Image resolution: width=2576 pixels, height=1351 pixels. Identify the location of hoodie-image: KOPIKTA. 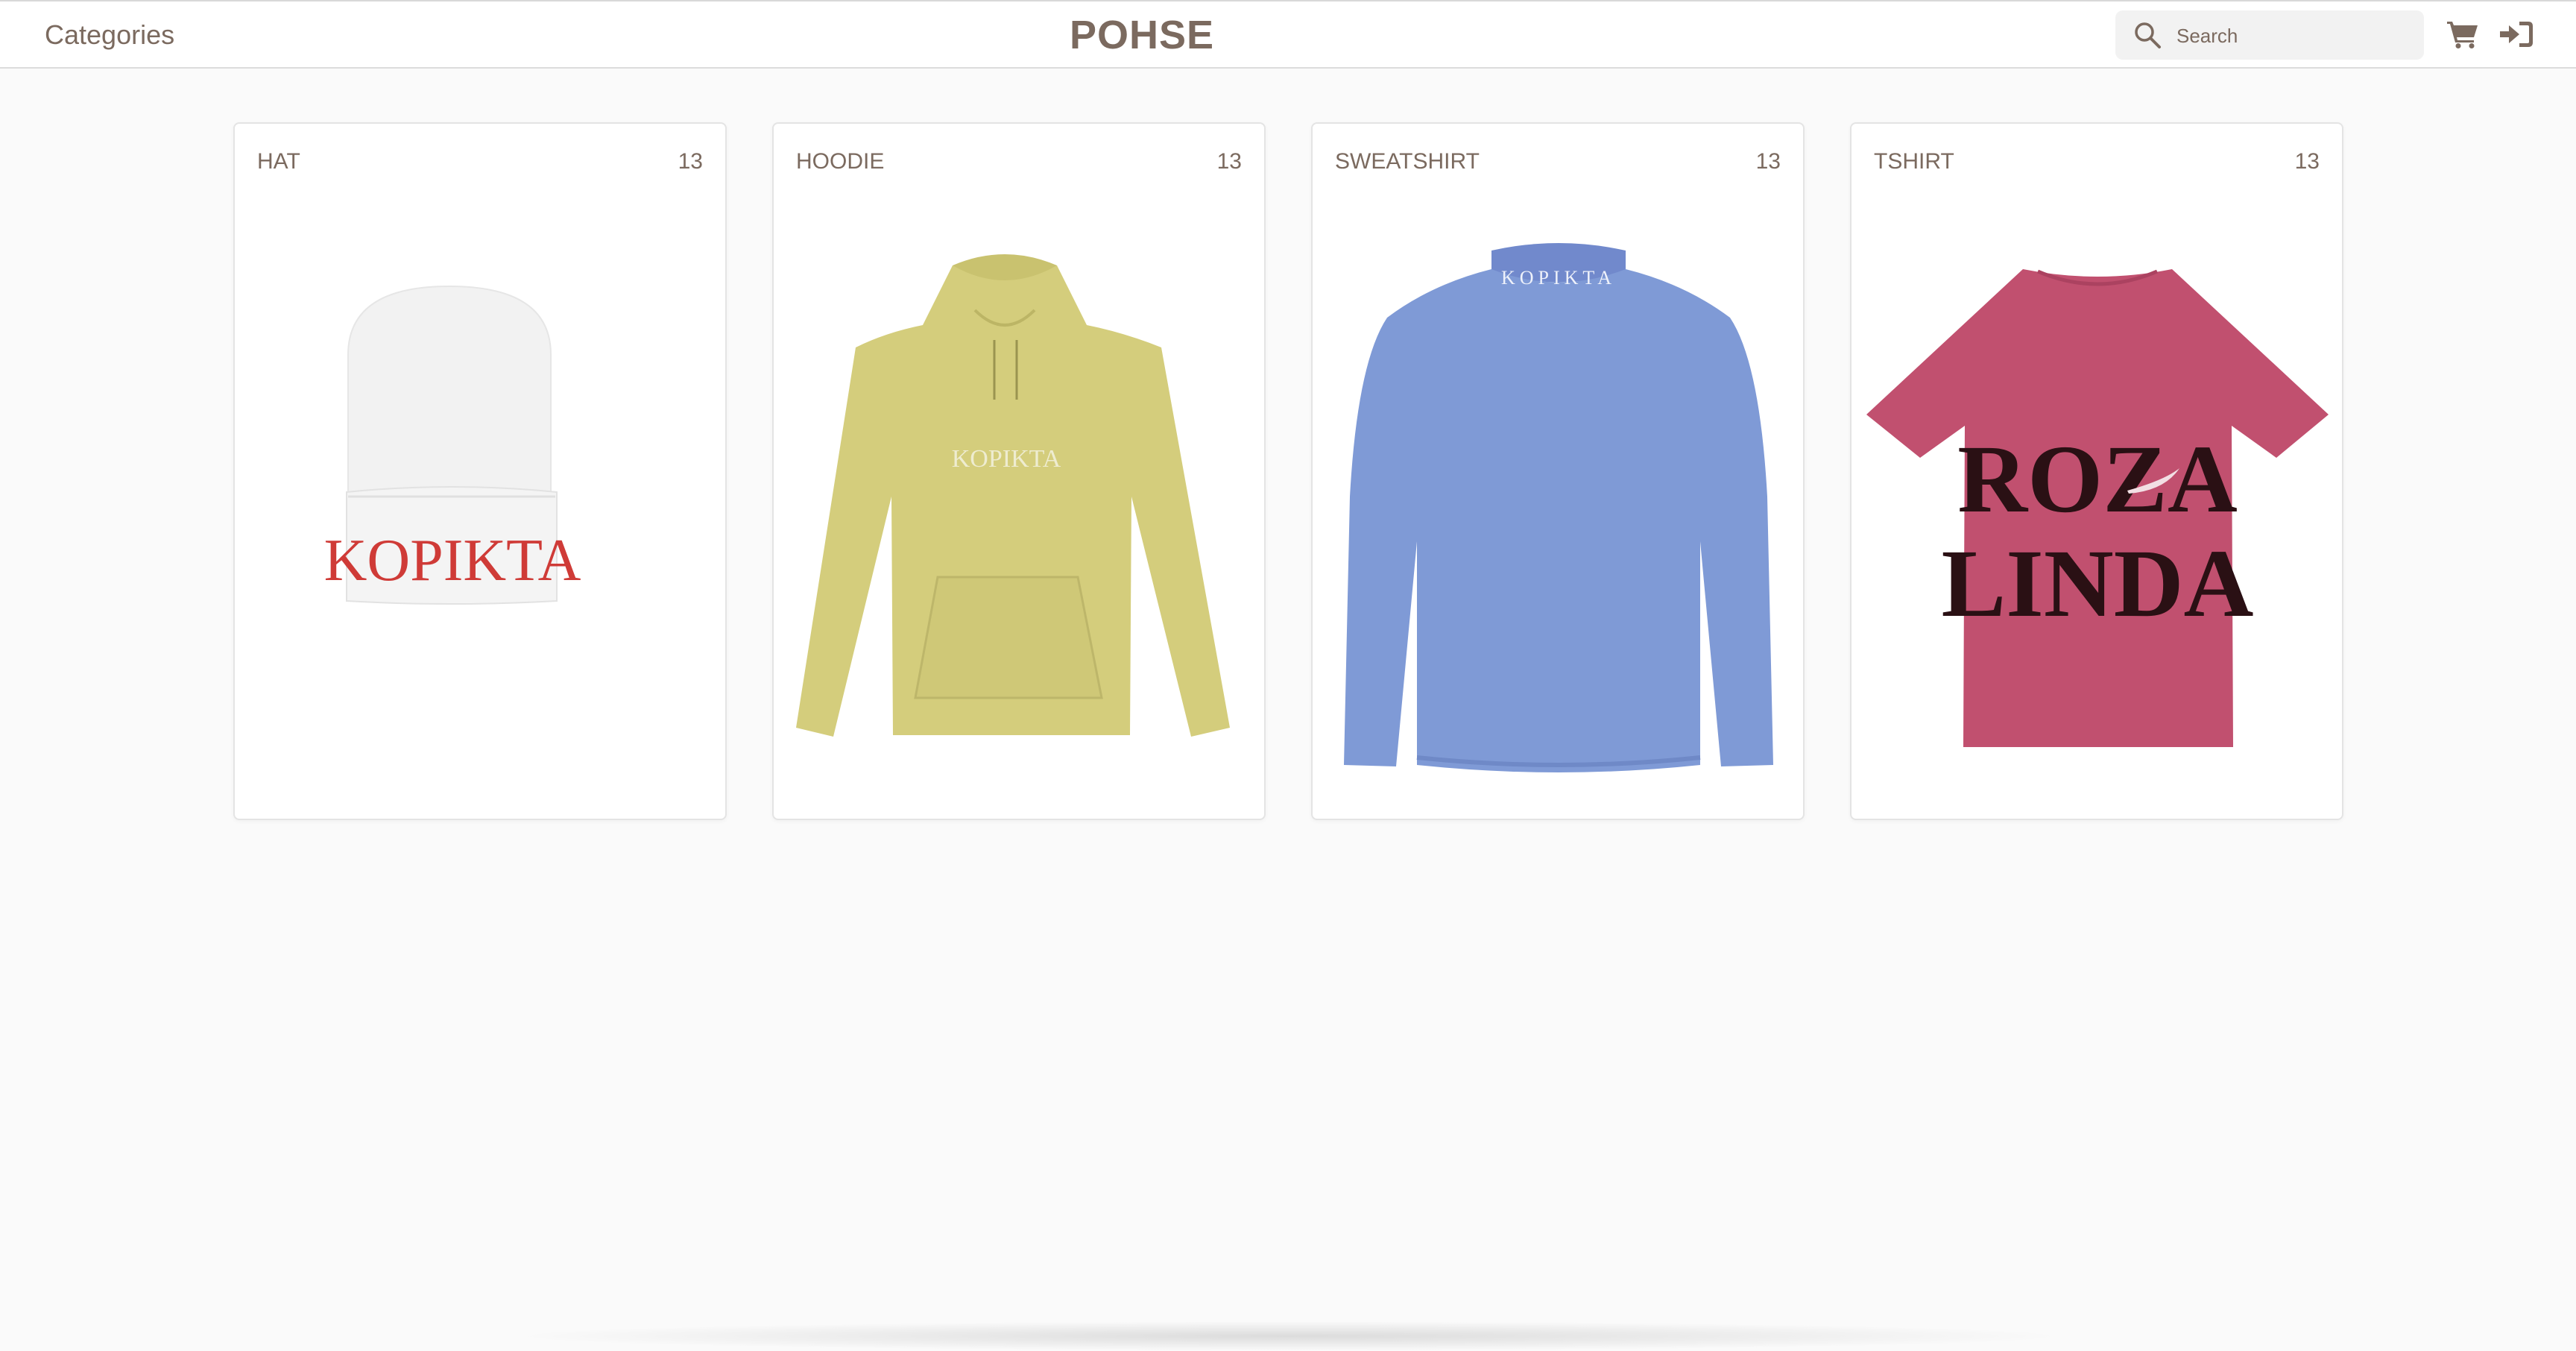
(1013, 495).